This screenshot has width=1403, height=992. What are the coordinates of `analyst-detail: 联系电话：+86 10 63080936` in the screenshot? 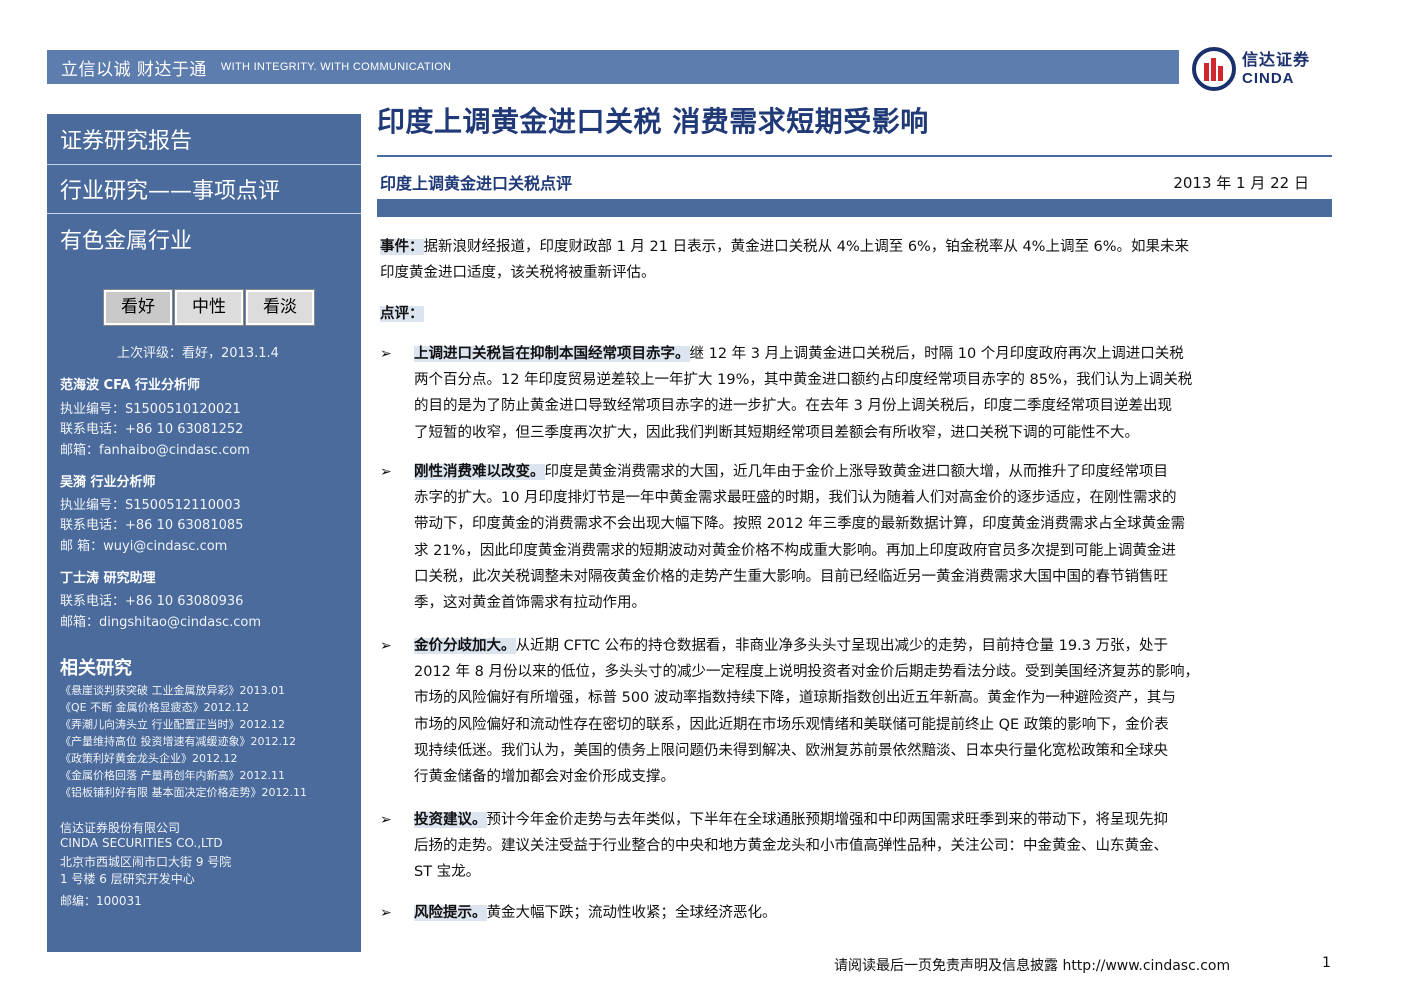 It's located at (152, 601).